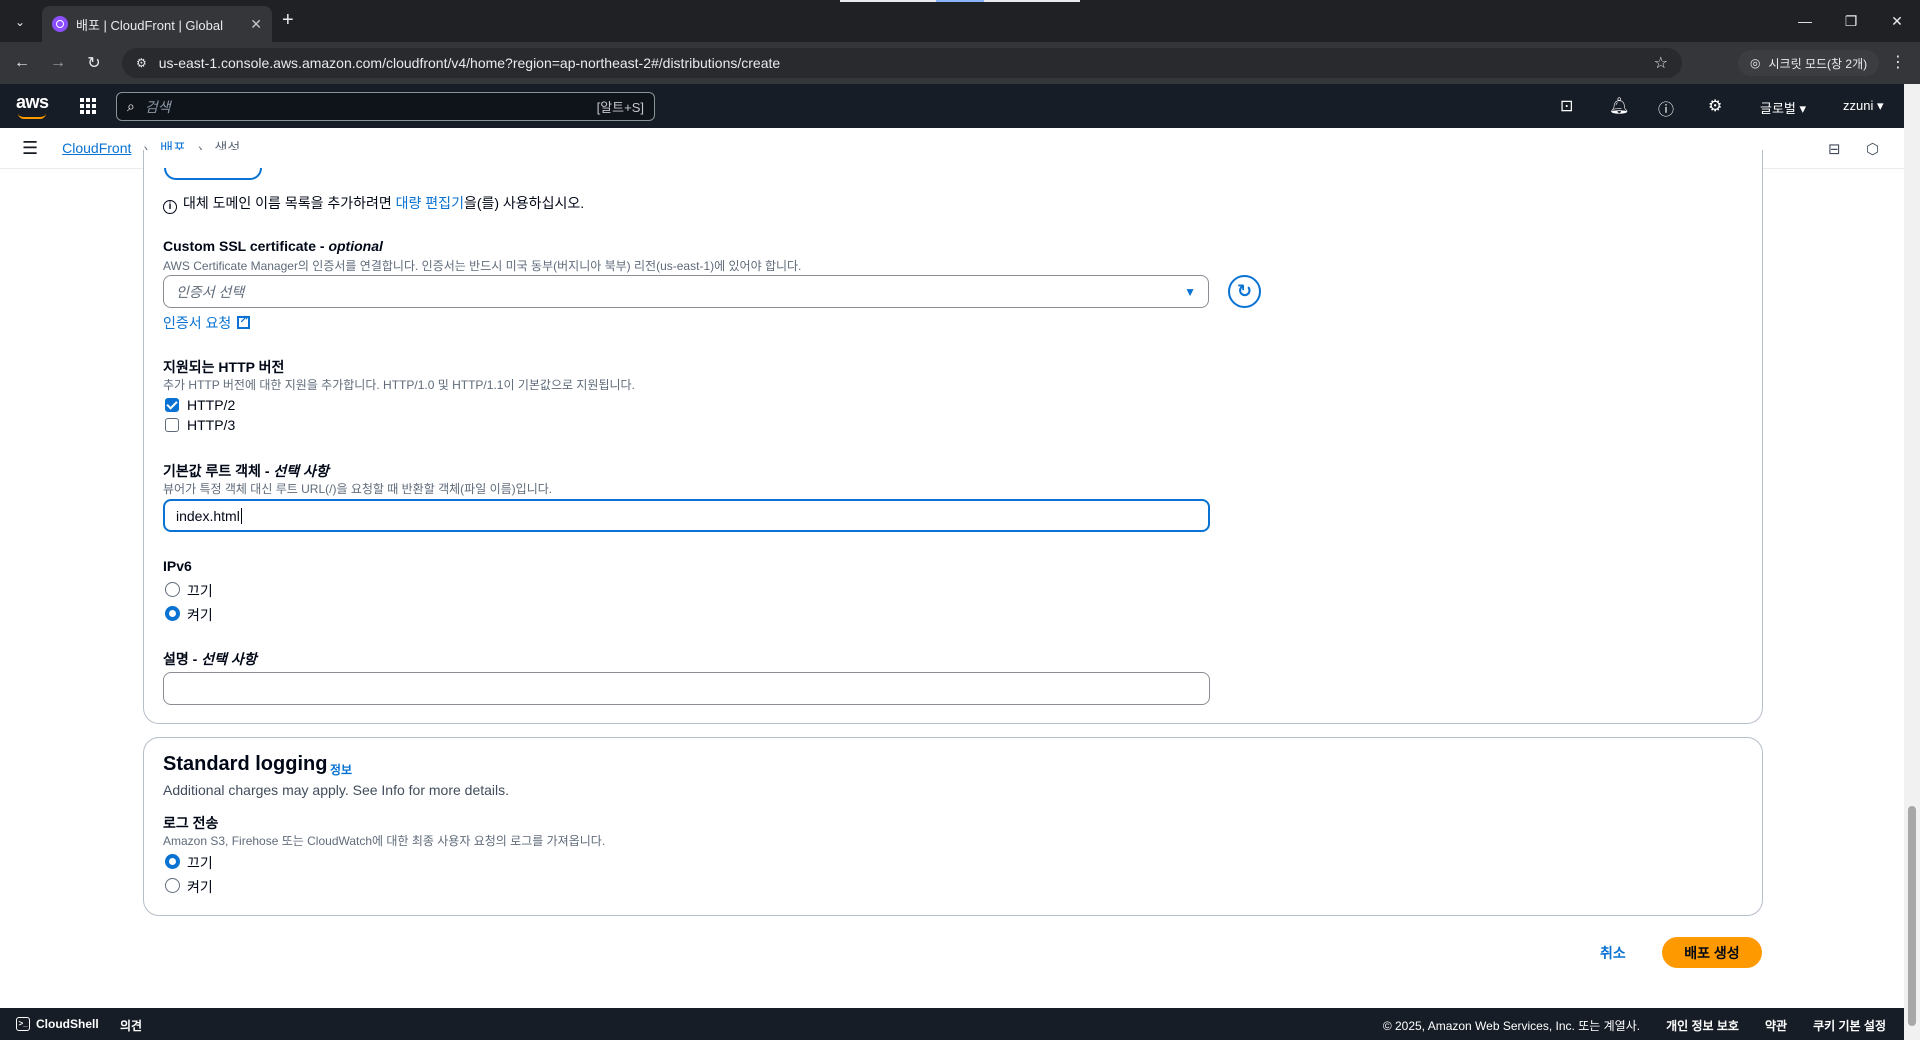 Image resolution: width=1920 pixels, height=1040 pixels. I want to click on browser-tab-active: 배포 | CloudFront | Global ✕, so click(157, 24).